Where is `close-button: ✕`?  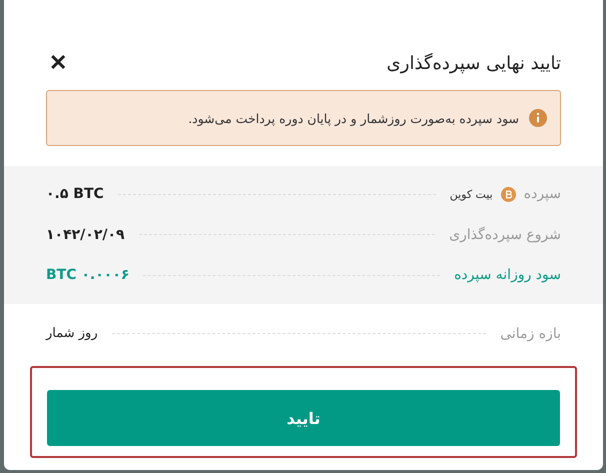
close-button: ✕ is located at coordinates (58, 63).